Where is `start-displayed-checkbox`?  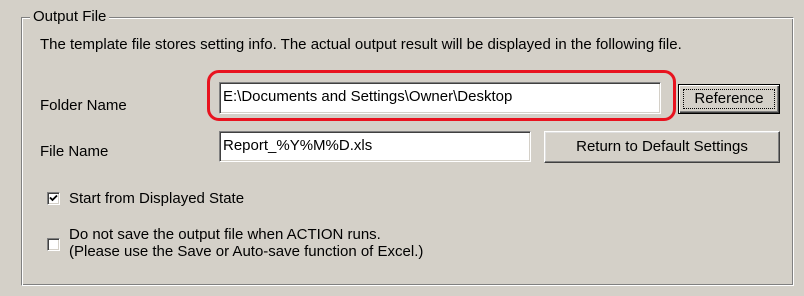
start-displayed-checkbox is located at coordinates (53, 198).